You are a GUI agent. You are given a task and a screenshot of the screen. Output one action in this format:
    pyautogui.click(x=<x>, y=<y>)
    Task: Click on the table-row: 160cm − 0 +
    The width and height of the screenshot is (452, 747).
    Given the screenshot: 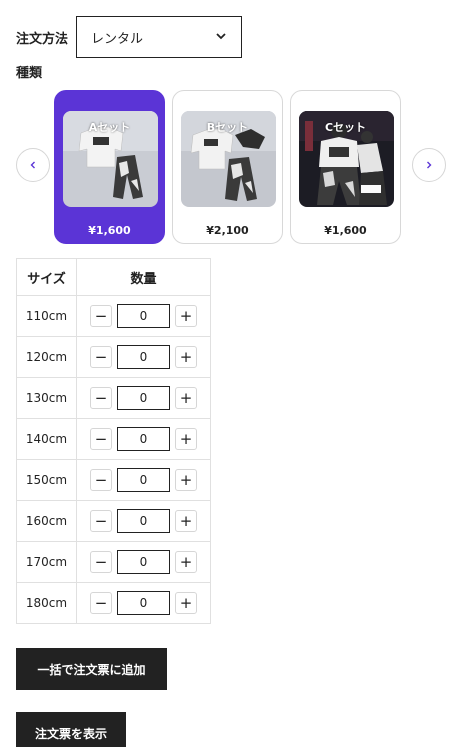 What is the action you would take?
    pyautogui.click(x=113, y=521)
    